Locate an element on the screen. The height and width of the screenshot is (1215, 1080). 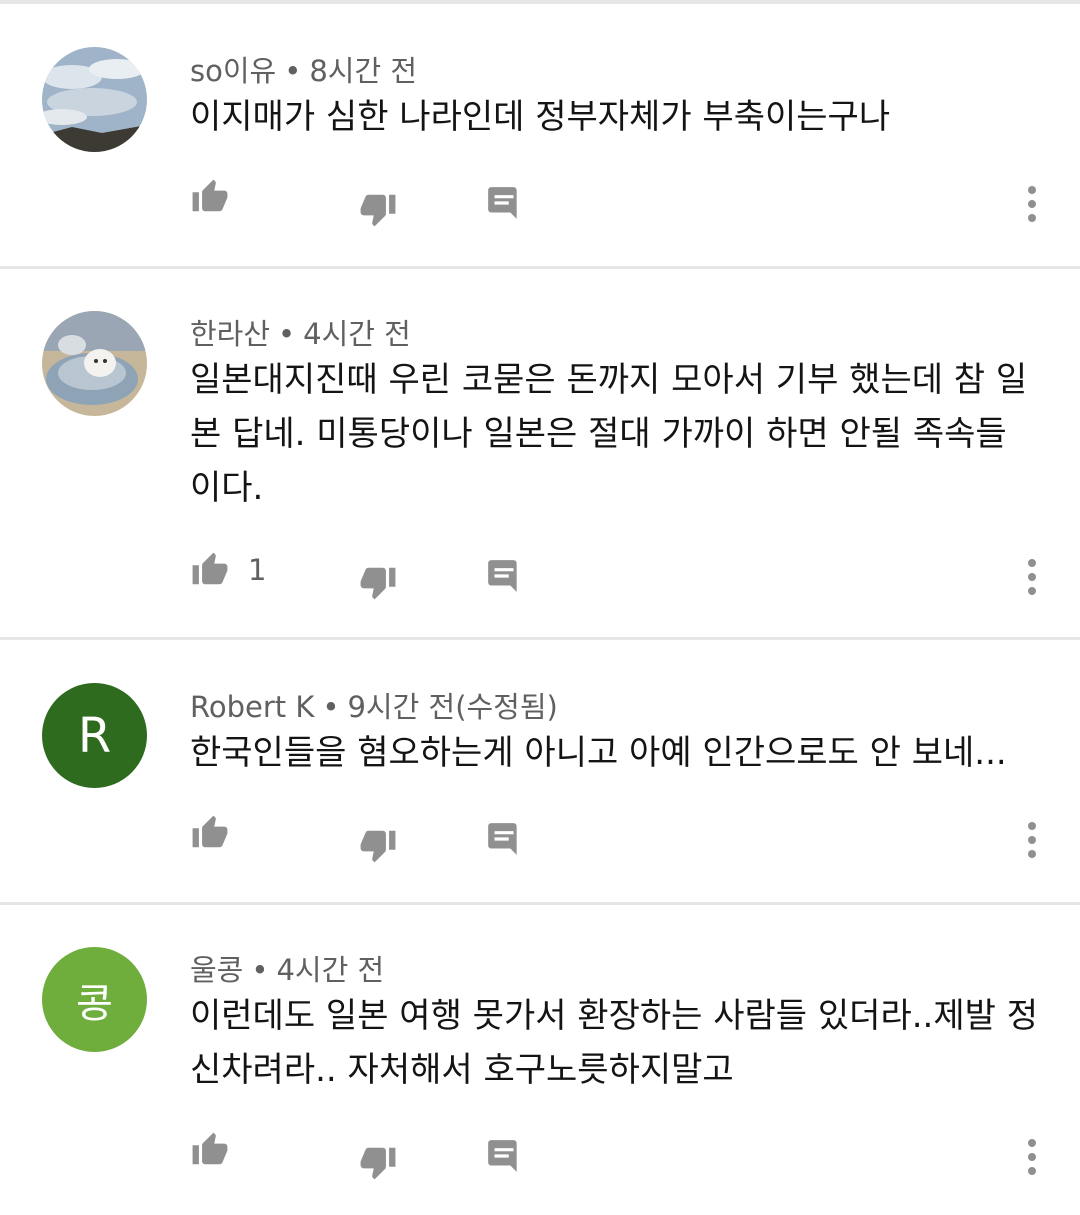
avatar-letter: R is located at coordinates (94, 735).